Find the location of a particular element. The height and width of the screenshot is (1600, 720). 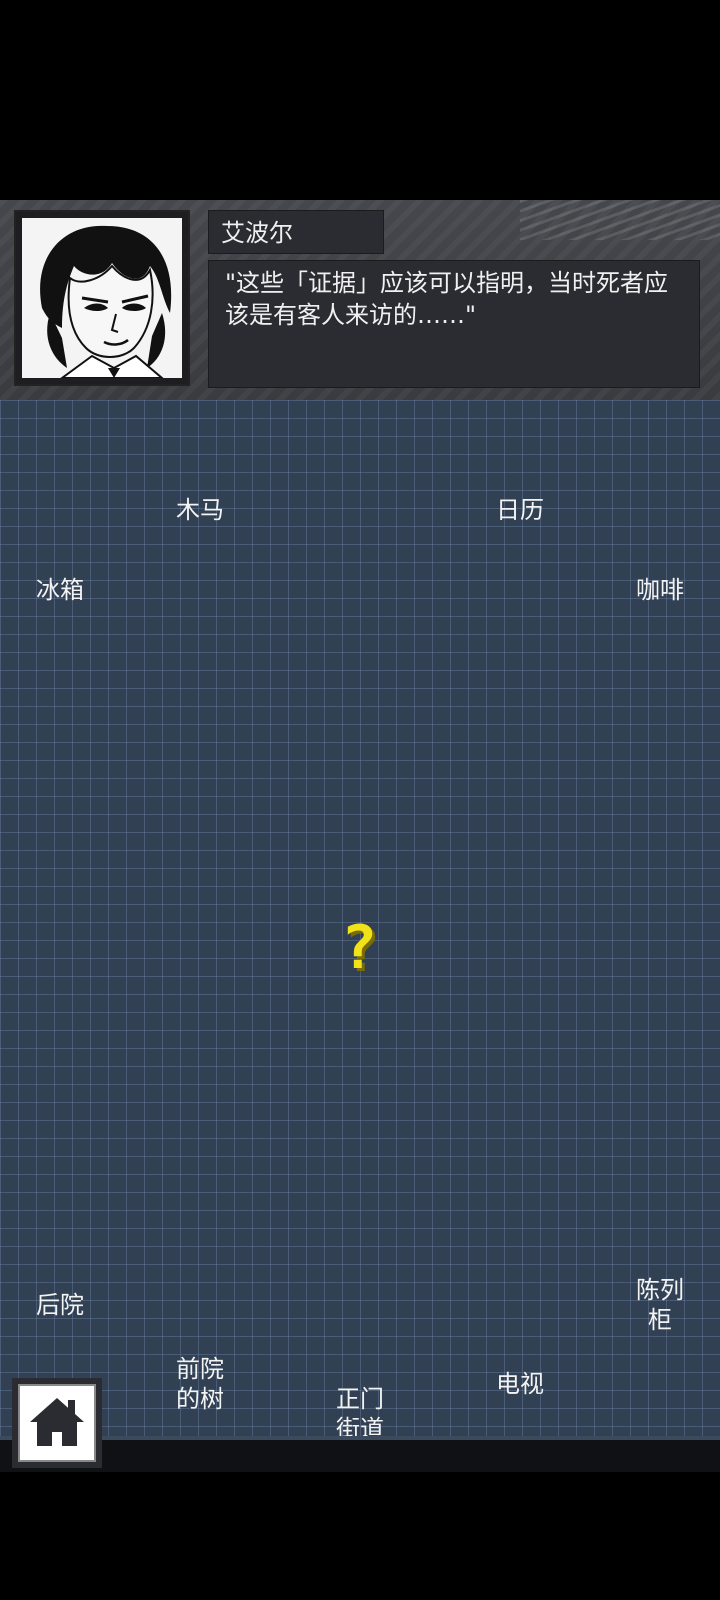

portrait-image is located at coordinates (102, 298).